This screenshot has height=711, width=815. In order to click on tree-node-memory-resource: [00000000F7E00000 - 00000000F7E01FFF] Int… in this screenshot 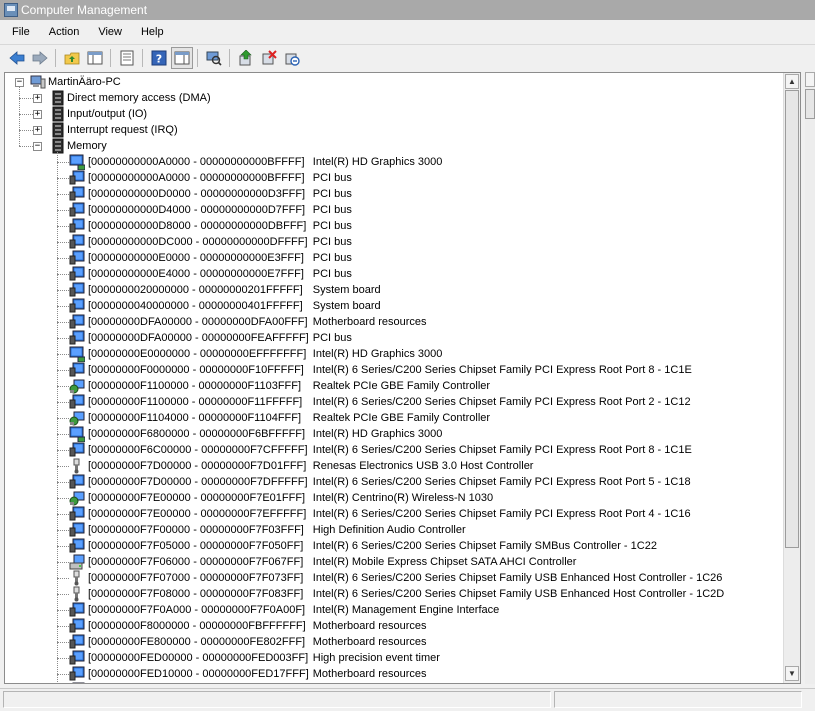, I will do `click(395, 498)`.